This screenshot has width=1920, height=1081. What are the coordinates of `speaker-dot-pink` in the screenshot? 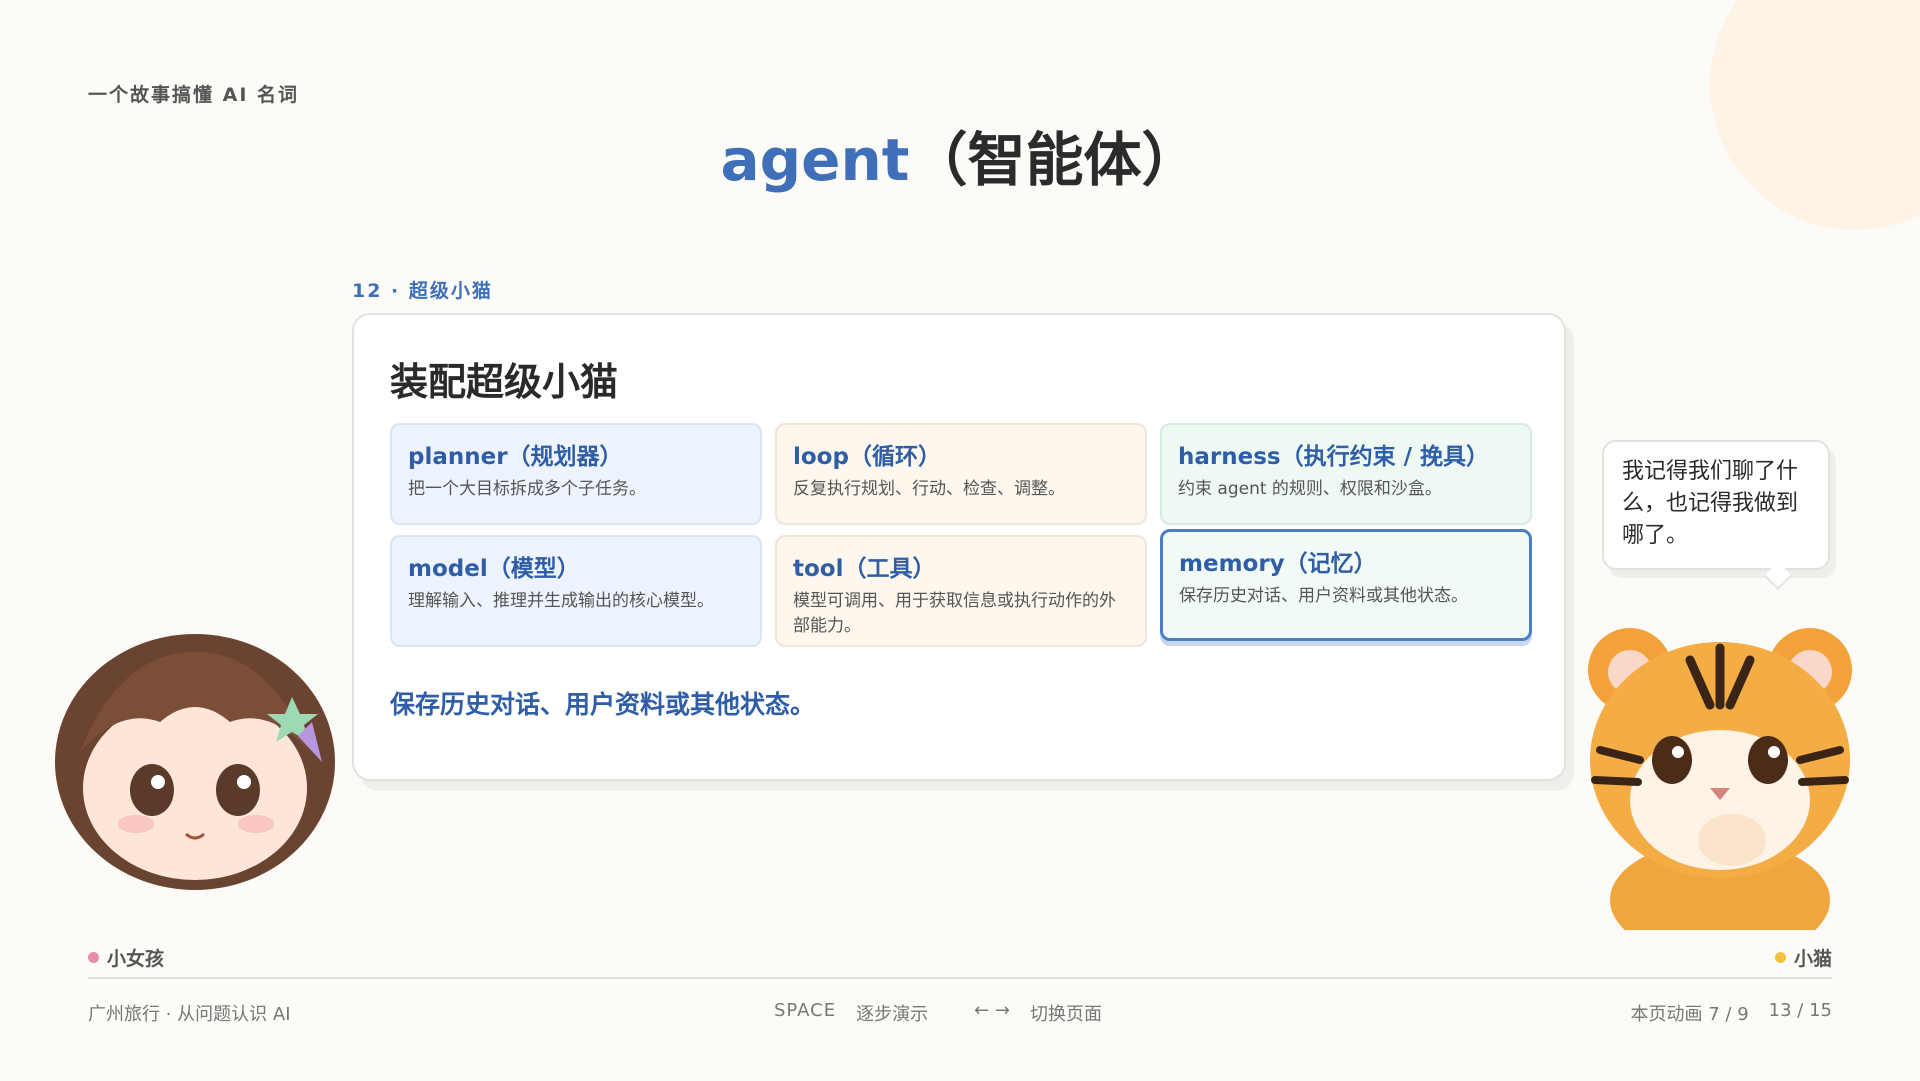 It's located at (93, 957).